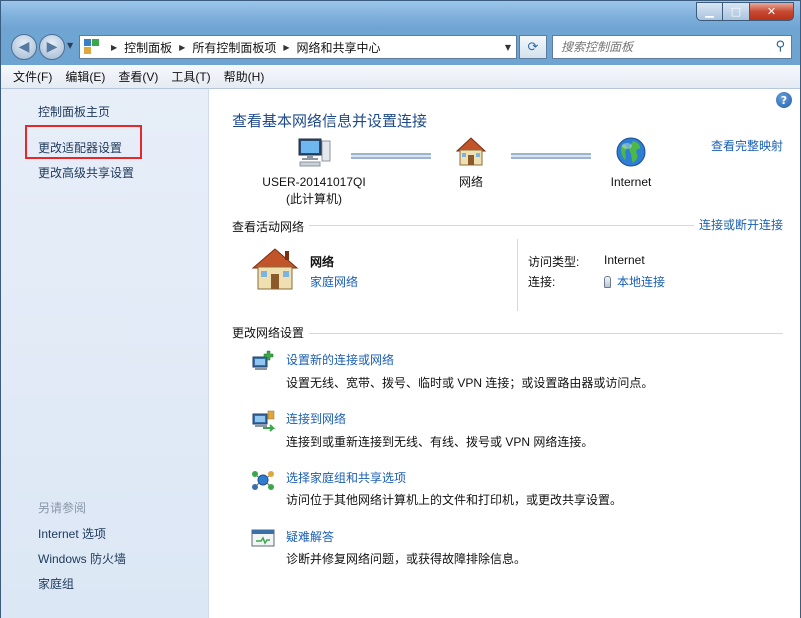  I want to click on connect-to-network-icon, so click(263, 421).